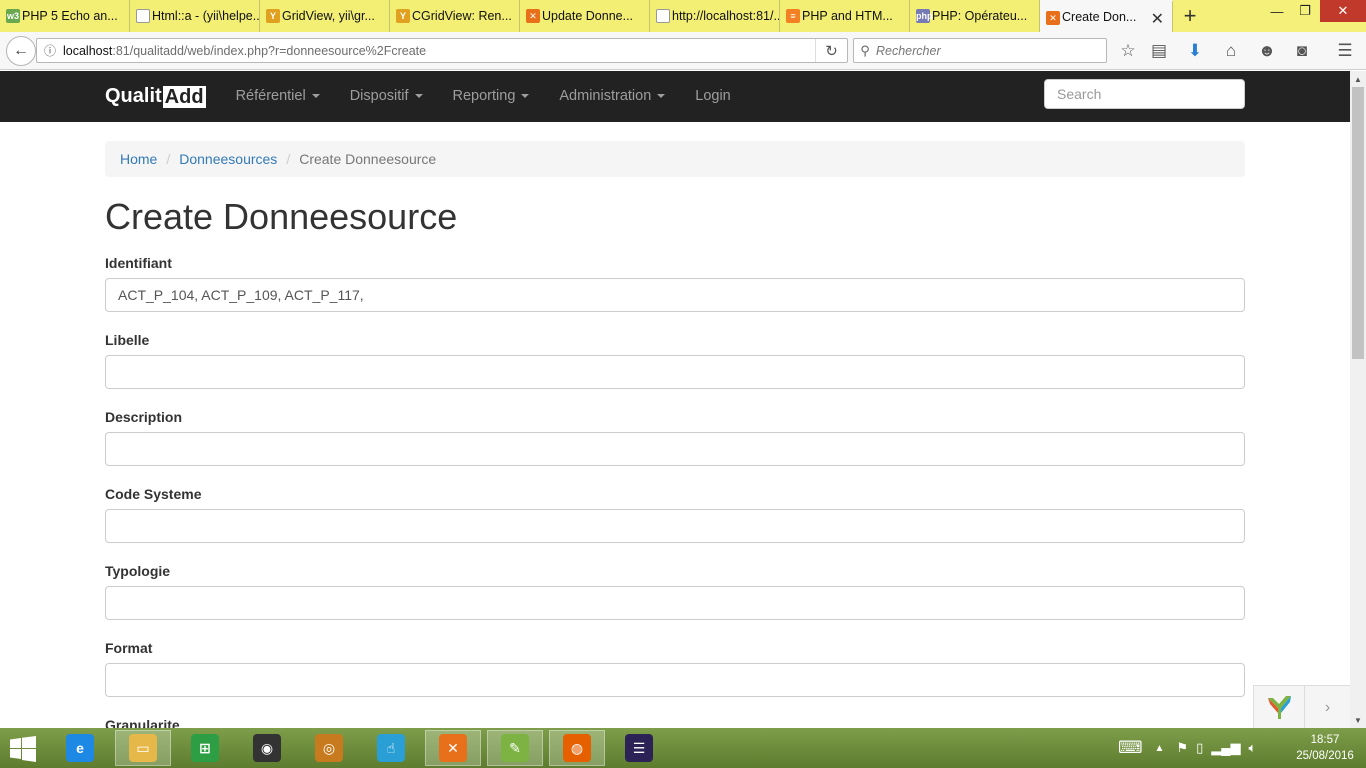 The image size is (1366, 768). Describe the element at coordinates (1327, 707) in the screenshot. I see `chevron-right-icon: ›` at that location.